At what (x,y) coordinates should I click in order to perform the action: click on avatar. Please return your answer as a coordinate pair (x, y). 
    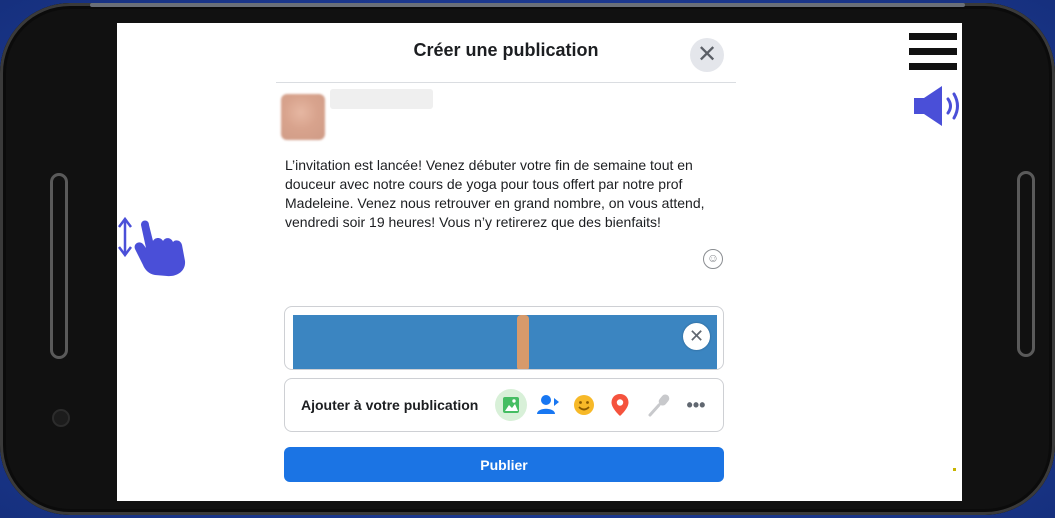
    Looking at the image, I should click on (303, 117).